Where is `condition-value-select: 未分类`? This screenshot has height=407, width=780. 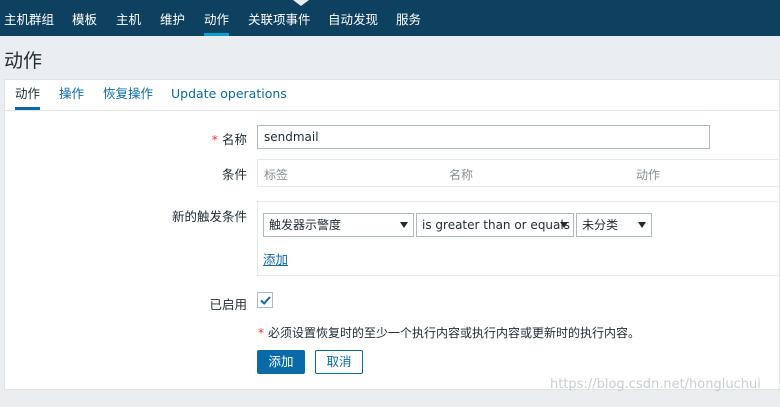
condition-value-select: 未分类 is located at coordinates (614, 225).